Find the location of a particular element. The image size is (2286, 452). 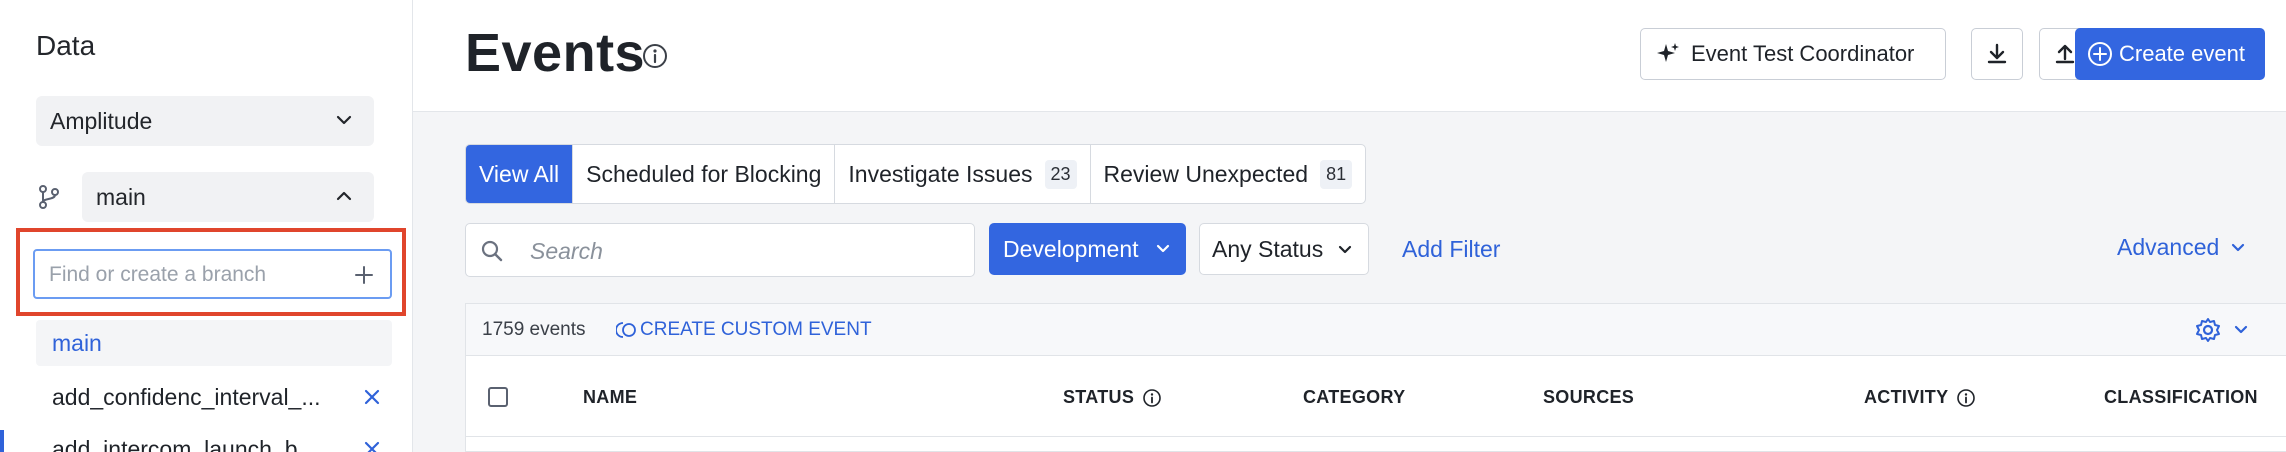

column-header-classification: CLASSIFICATION is located at coordinates (2181, 397).